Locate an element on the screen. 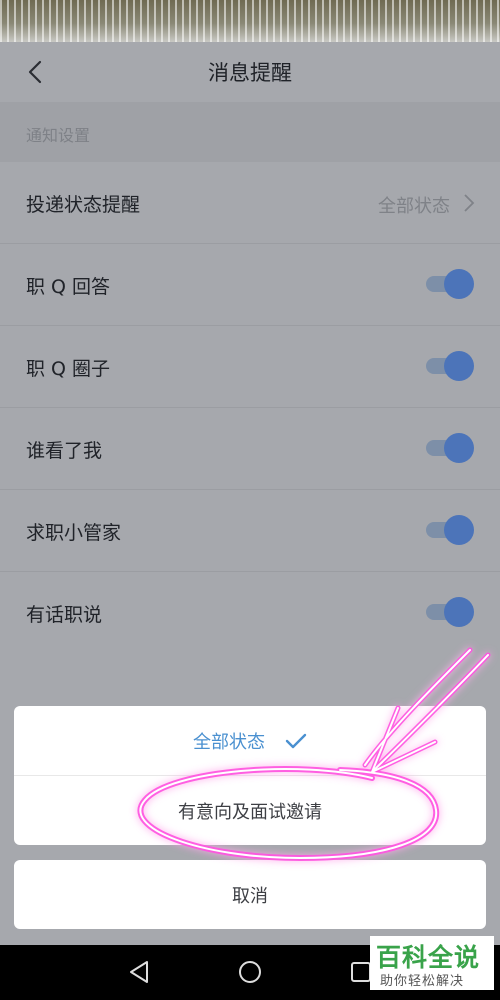 This screenshot has height=1000, width=500. watermark-subtitle: 助你轻松解决 is located at coordinates (422, 981).